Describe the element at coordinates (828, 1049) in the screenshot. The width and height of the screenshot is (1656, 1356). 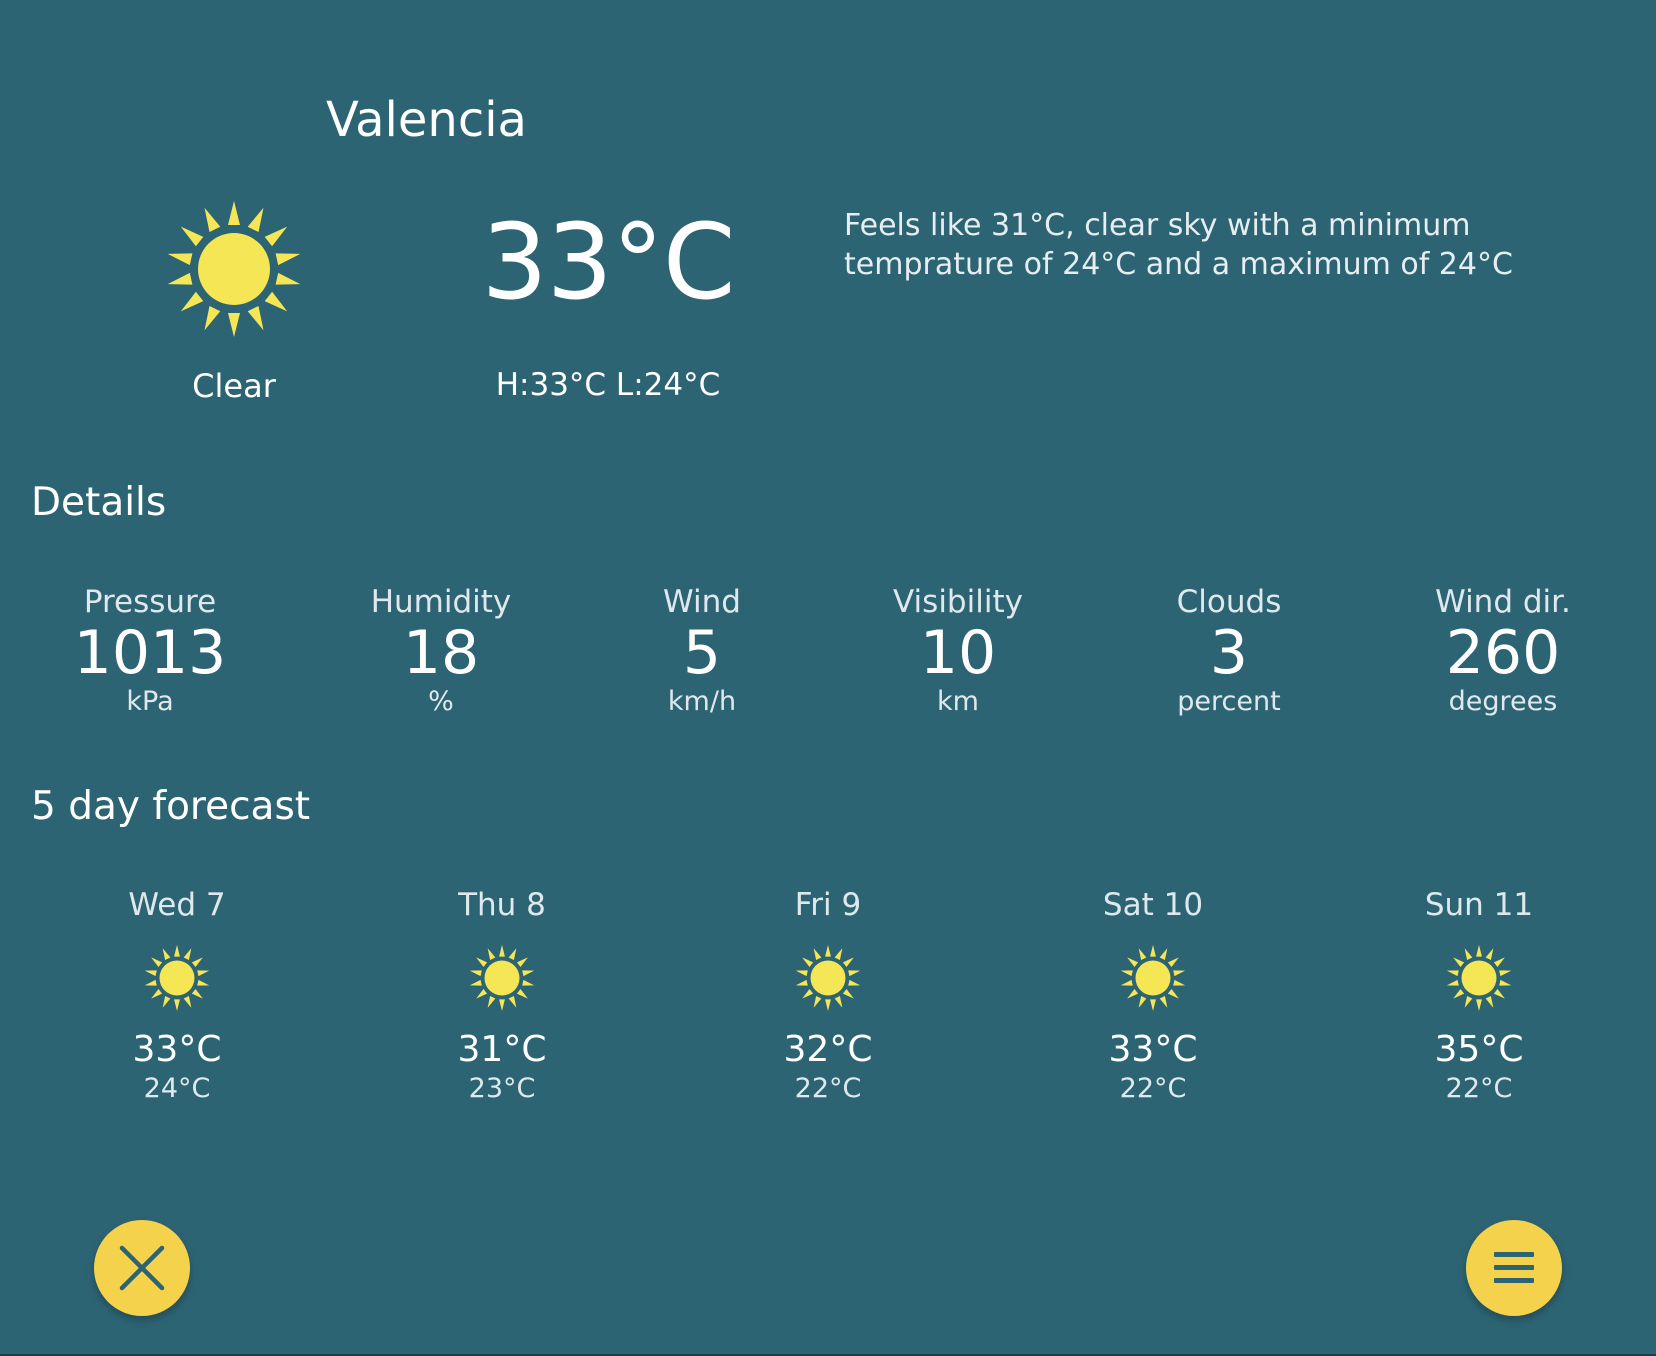
I see `forecast-high: 32°C` at that location.